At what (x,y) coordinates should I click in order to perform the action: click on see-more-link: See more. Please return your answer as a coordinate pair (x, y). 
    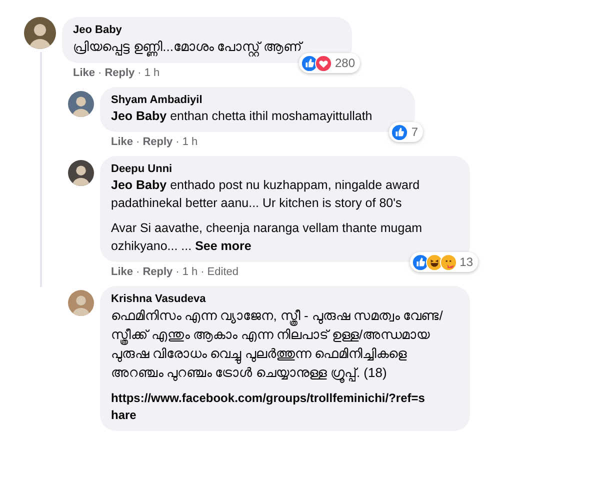
    Looking at the image, I should click on (222, 246).